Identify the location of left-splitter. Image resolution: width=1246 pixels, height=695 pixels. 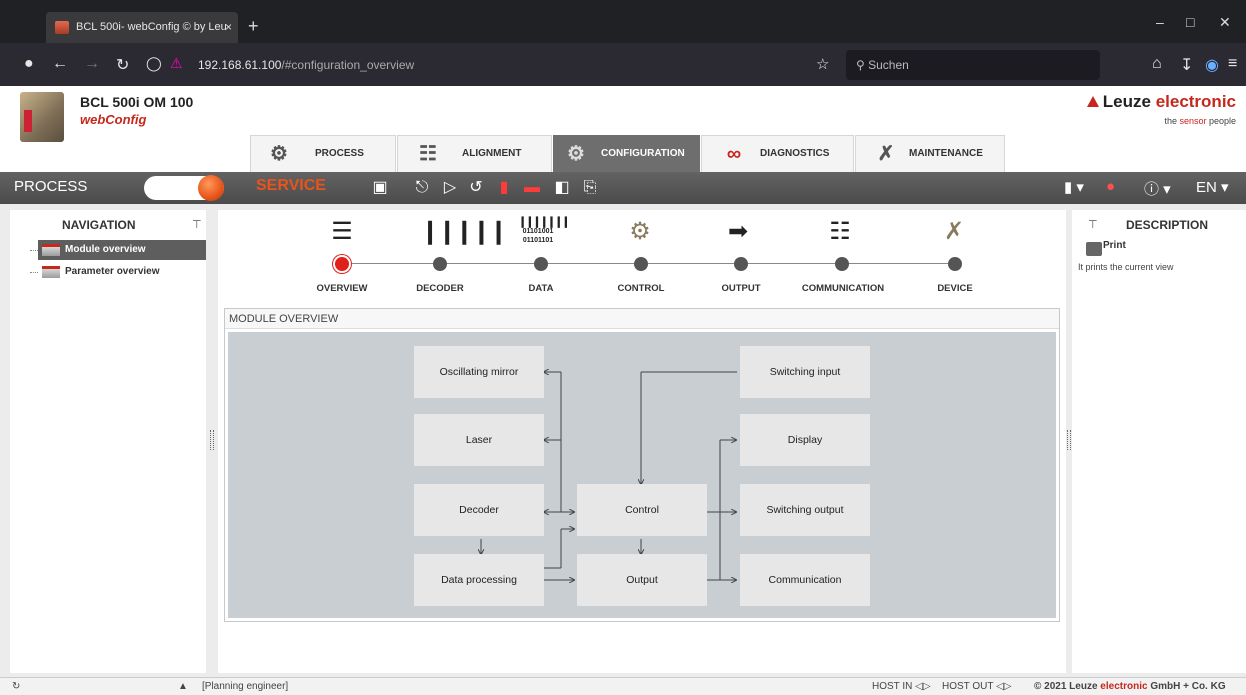
(212, 440).